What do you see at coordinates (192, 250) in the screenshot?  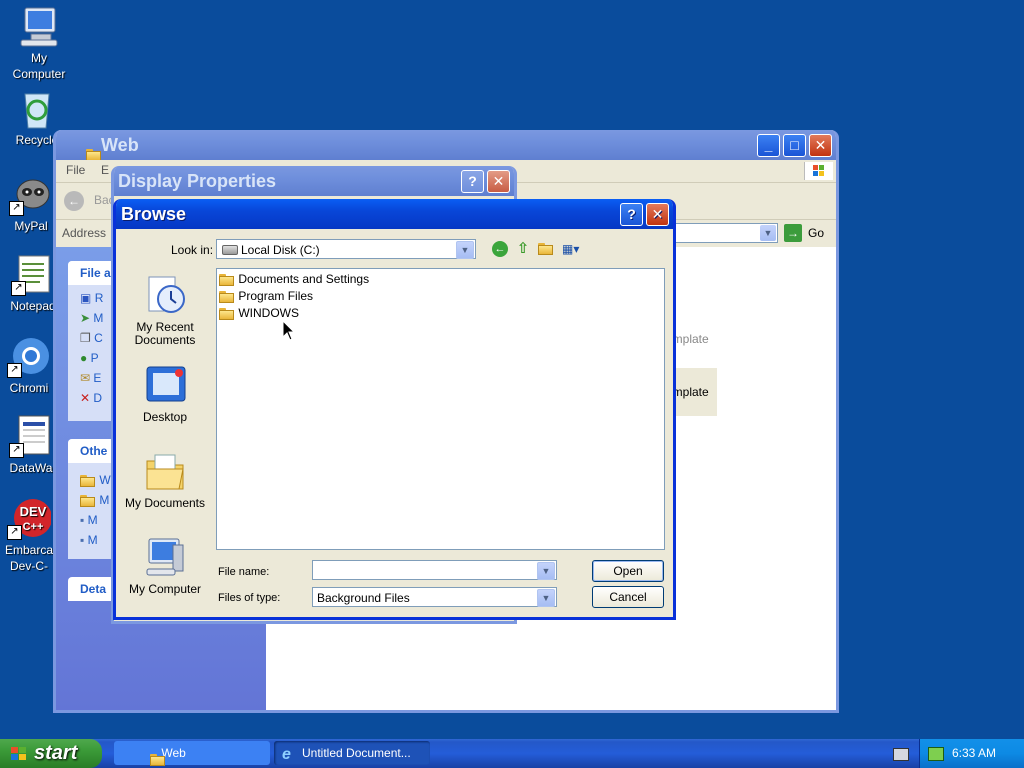 I see `look-in-label: Look in:` at bounding box center [192, 250].